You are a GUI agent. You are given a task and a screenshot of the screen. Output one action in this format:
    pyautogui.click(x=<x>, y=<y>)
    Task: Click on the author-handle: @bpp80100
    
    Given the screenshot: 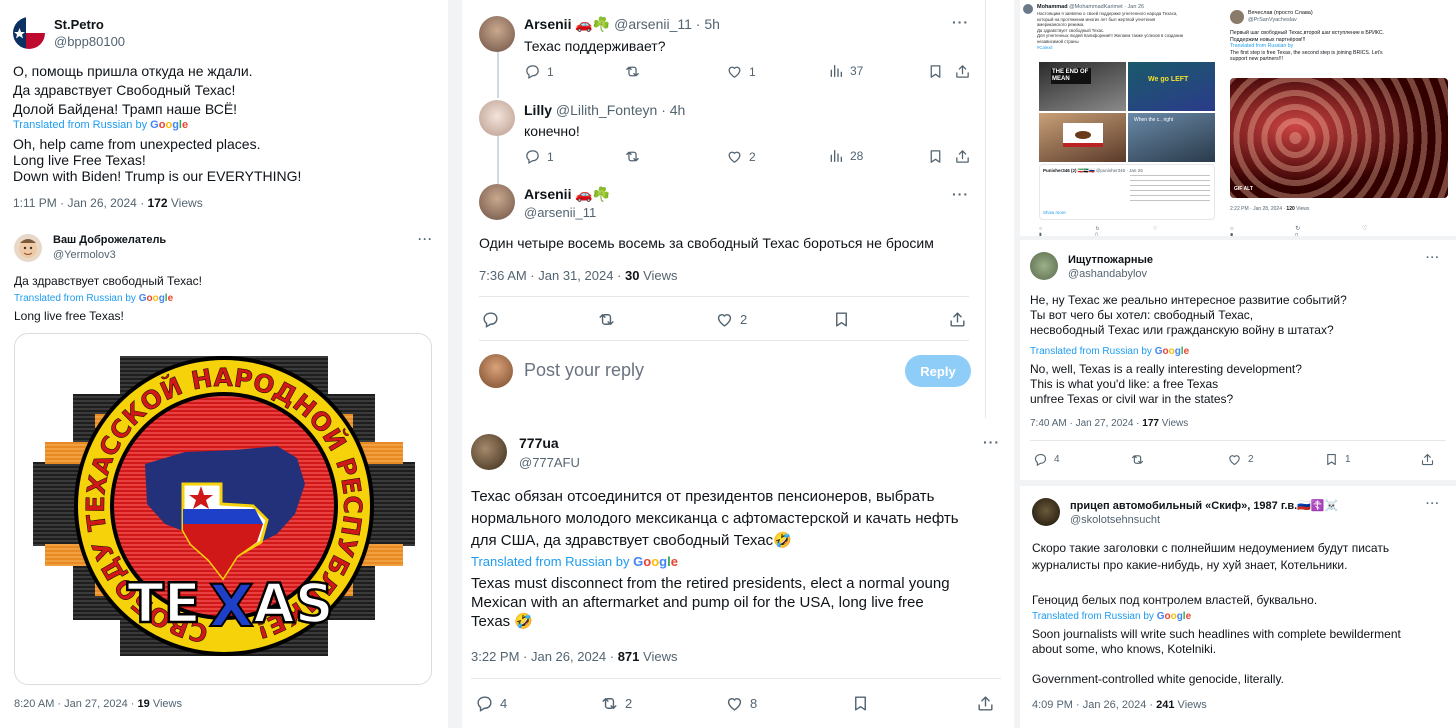 What is the action you would take?
    pyautogui.click(x=89, y=41)
    